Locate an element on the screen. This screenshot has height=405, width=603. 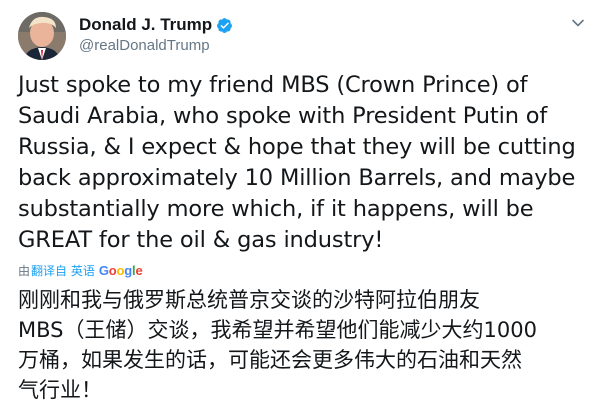
translation-prefix: 由 is located at coordinates (24, 270).